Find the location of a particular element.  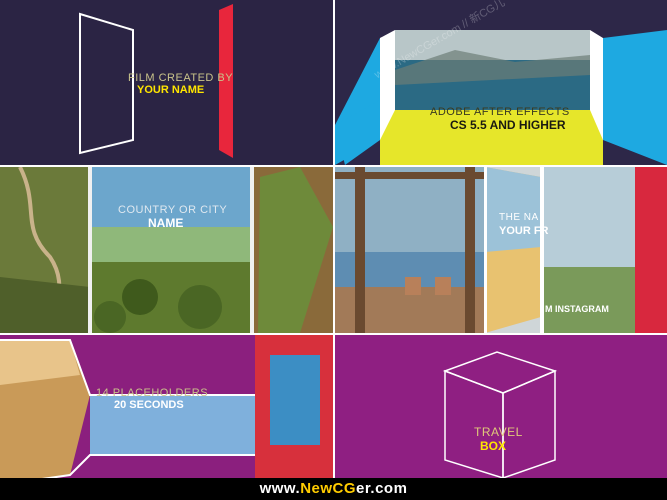

the-name-label: THE NA is located at coordinates (519, 217).